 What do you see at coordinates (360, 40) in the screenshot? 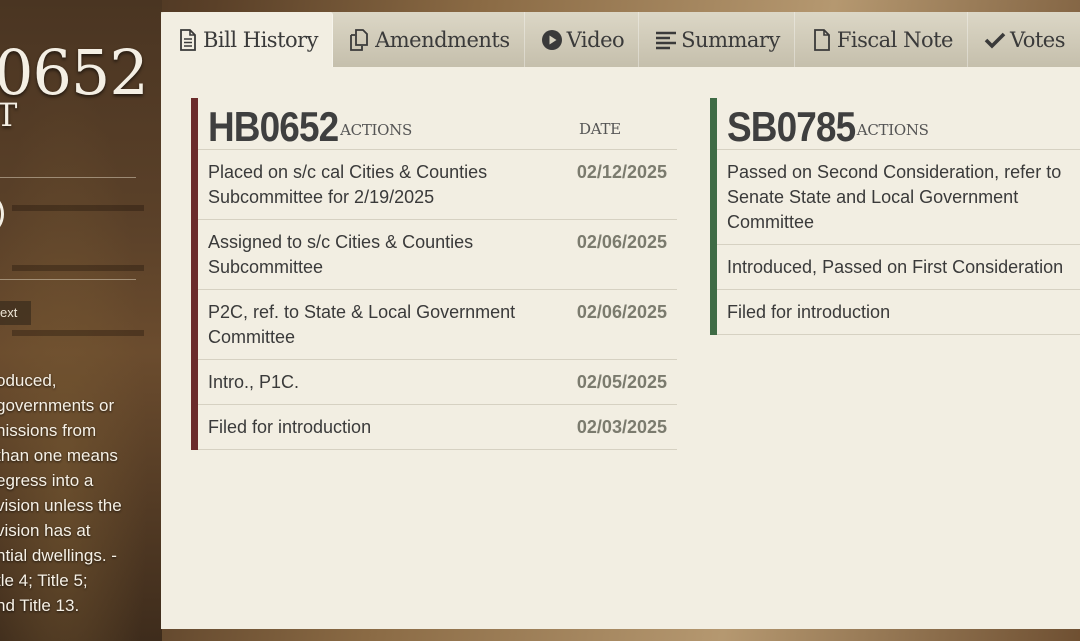
I see `copy-icon` at bounding box center [360, 40].